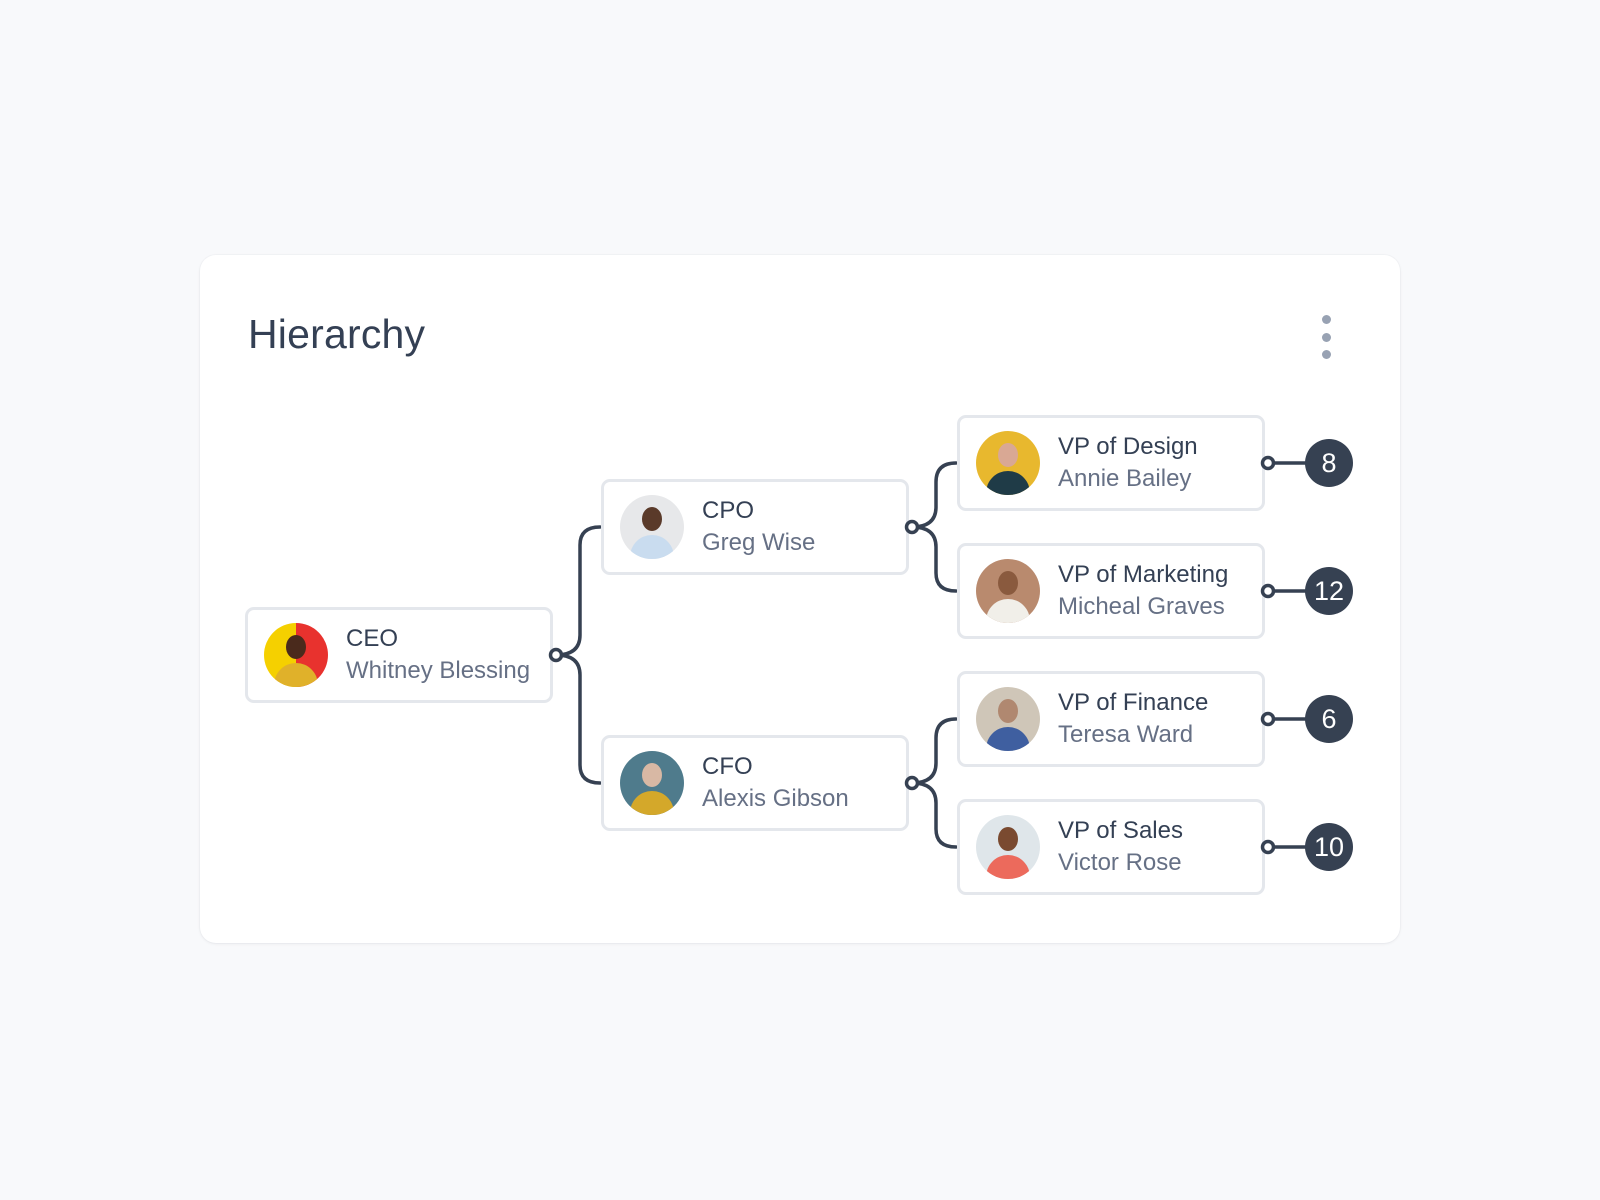 This screenshot has height=1200, width=1600. What do you see at coordinates (727, 766) in the screenshot?
I see `node-role: CFO` at bounding box center [727, 766].